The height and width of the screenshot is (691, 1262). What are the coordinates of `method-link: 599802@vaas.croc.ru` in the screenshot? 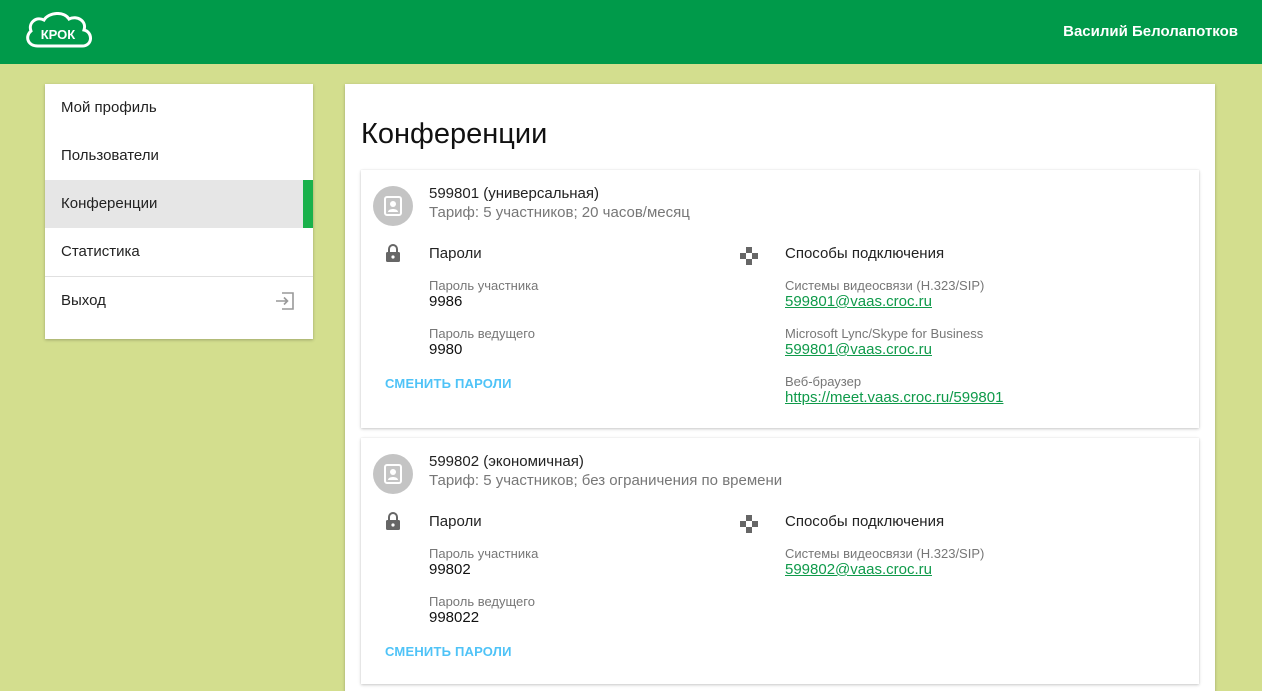 It's located at (858, 569).